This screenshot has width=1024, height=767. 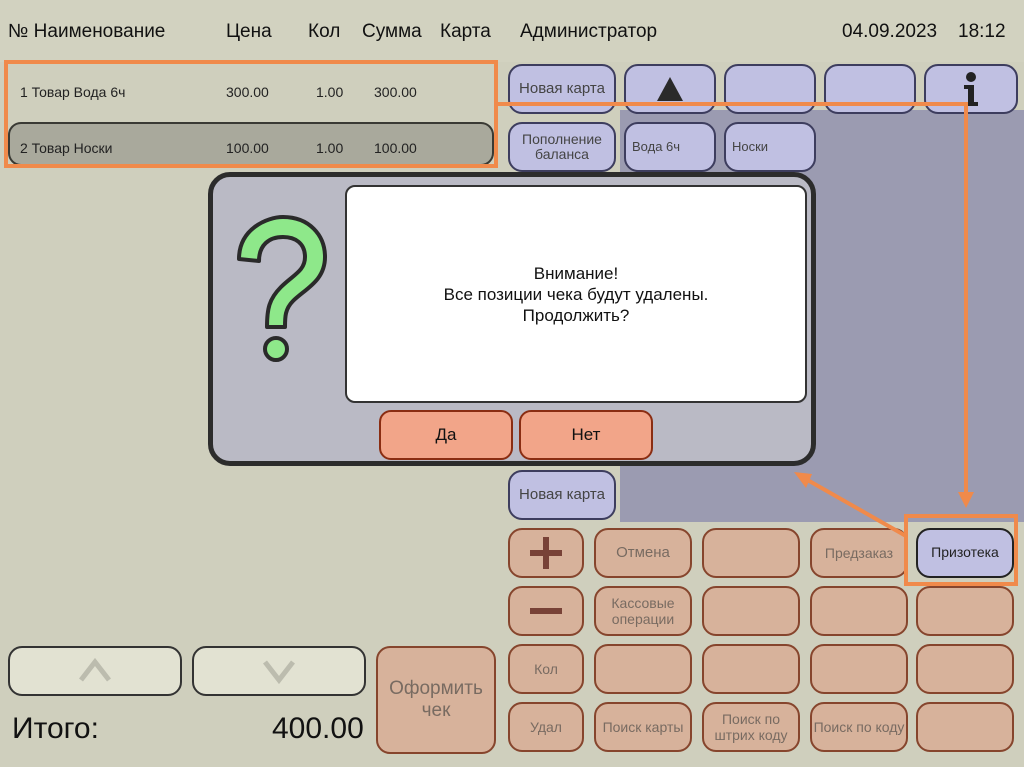 I want to click on new-card-tile: Новая карта, so click(x=562, y=89).